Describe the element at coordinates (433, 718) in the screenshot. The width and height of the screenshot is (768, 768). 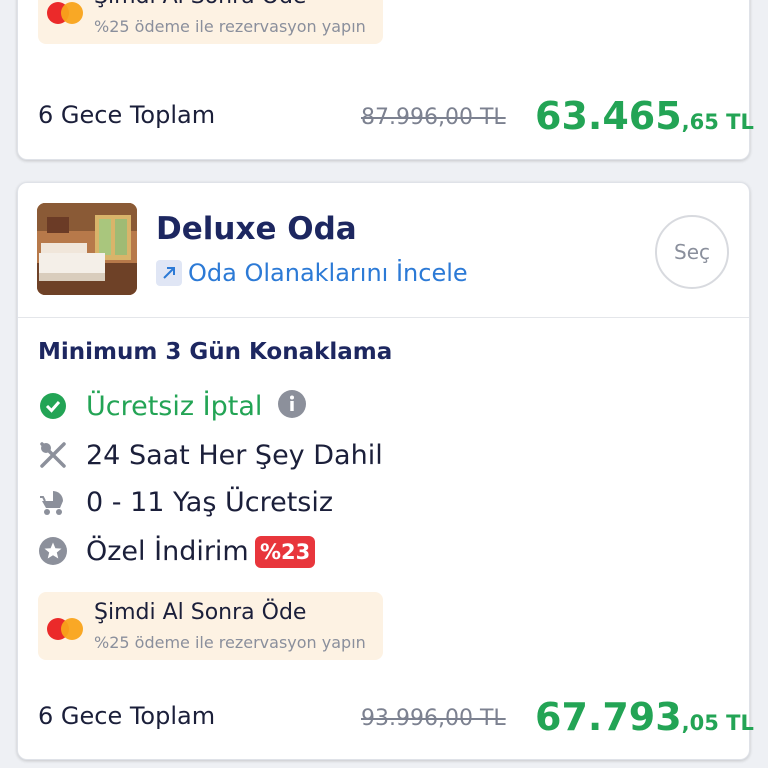
I see `old-price: 93.996,00 TL` at that location.